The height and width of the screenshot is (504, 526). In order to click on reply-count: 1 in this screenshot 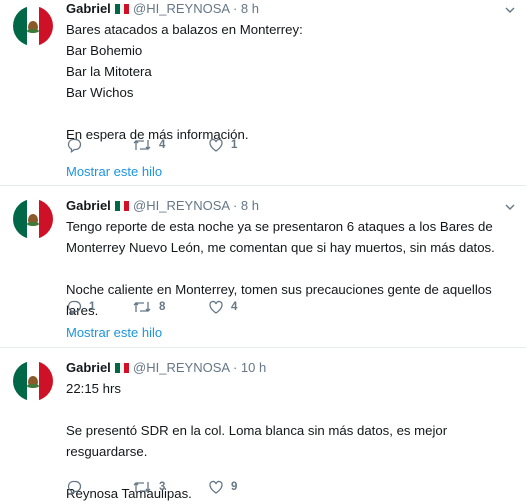, I will do `click(92, 307)`.